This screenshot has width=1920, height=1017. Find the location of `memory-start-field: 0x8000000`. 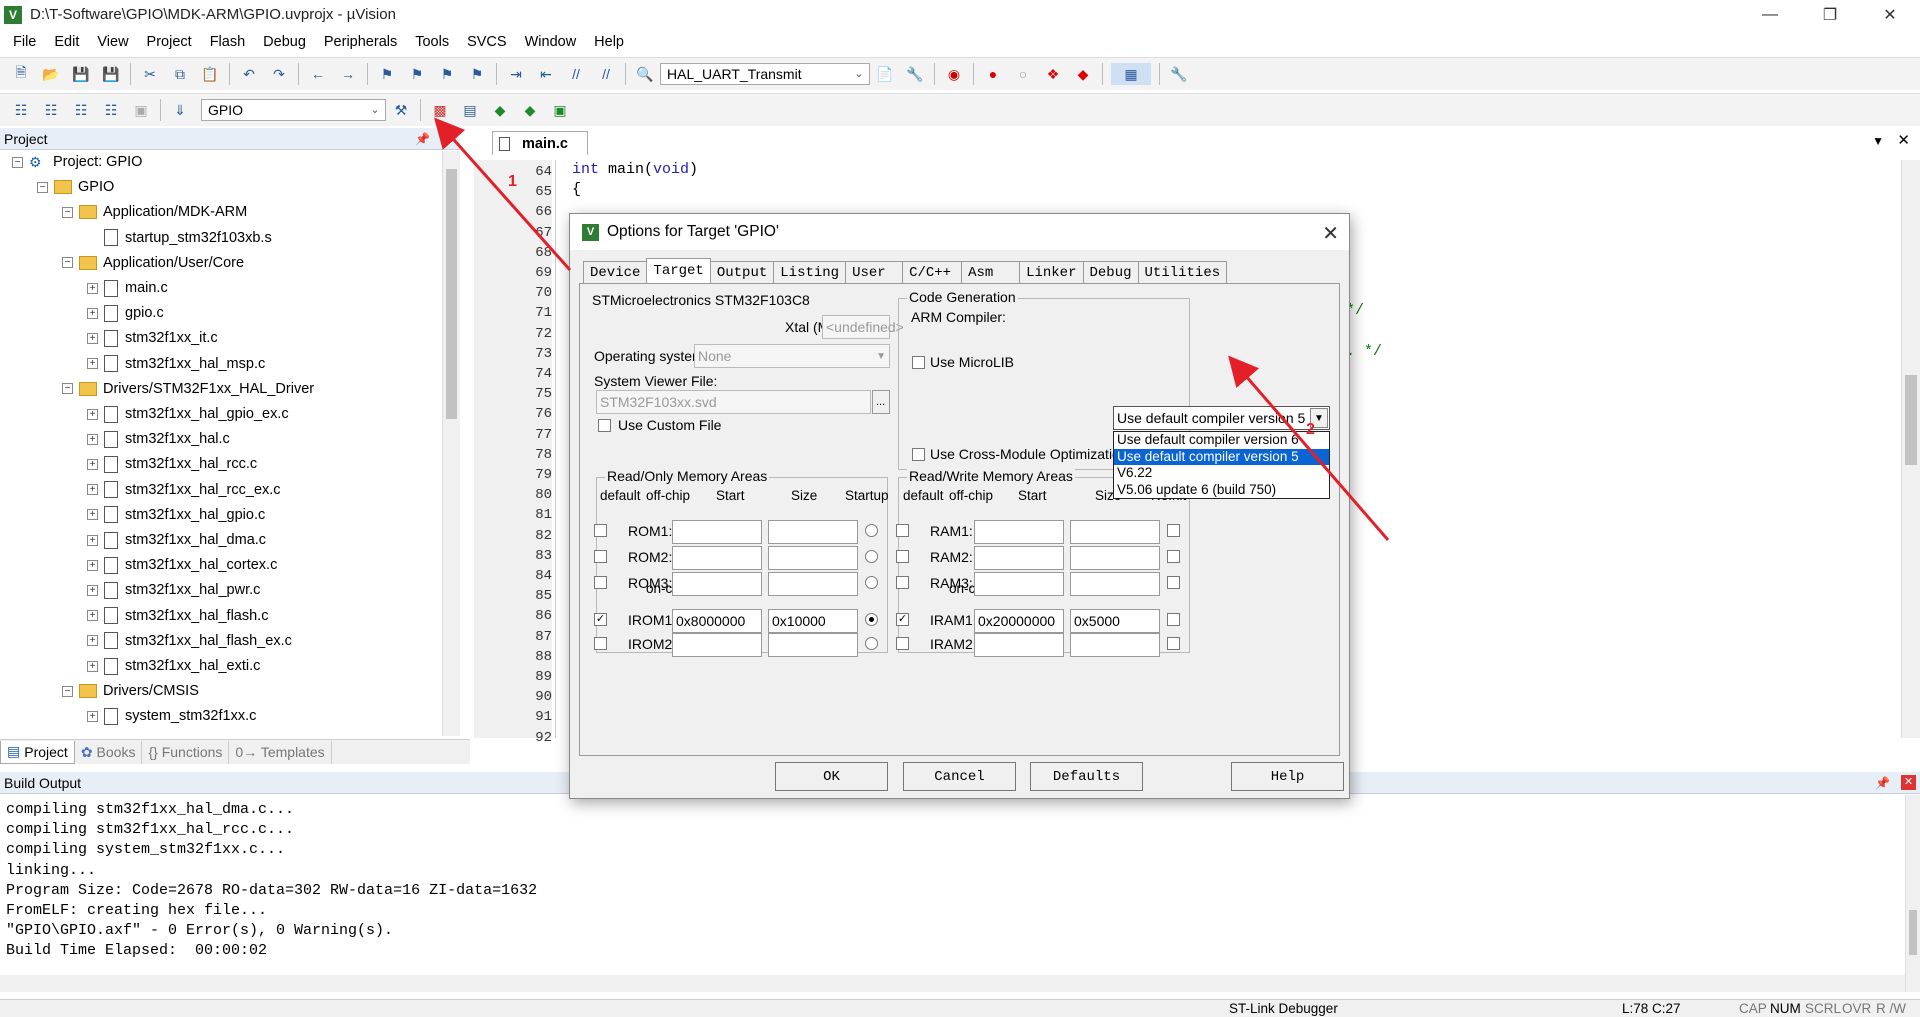

memory-start-field: 0x8000000 is located at coordinates (717, 621).